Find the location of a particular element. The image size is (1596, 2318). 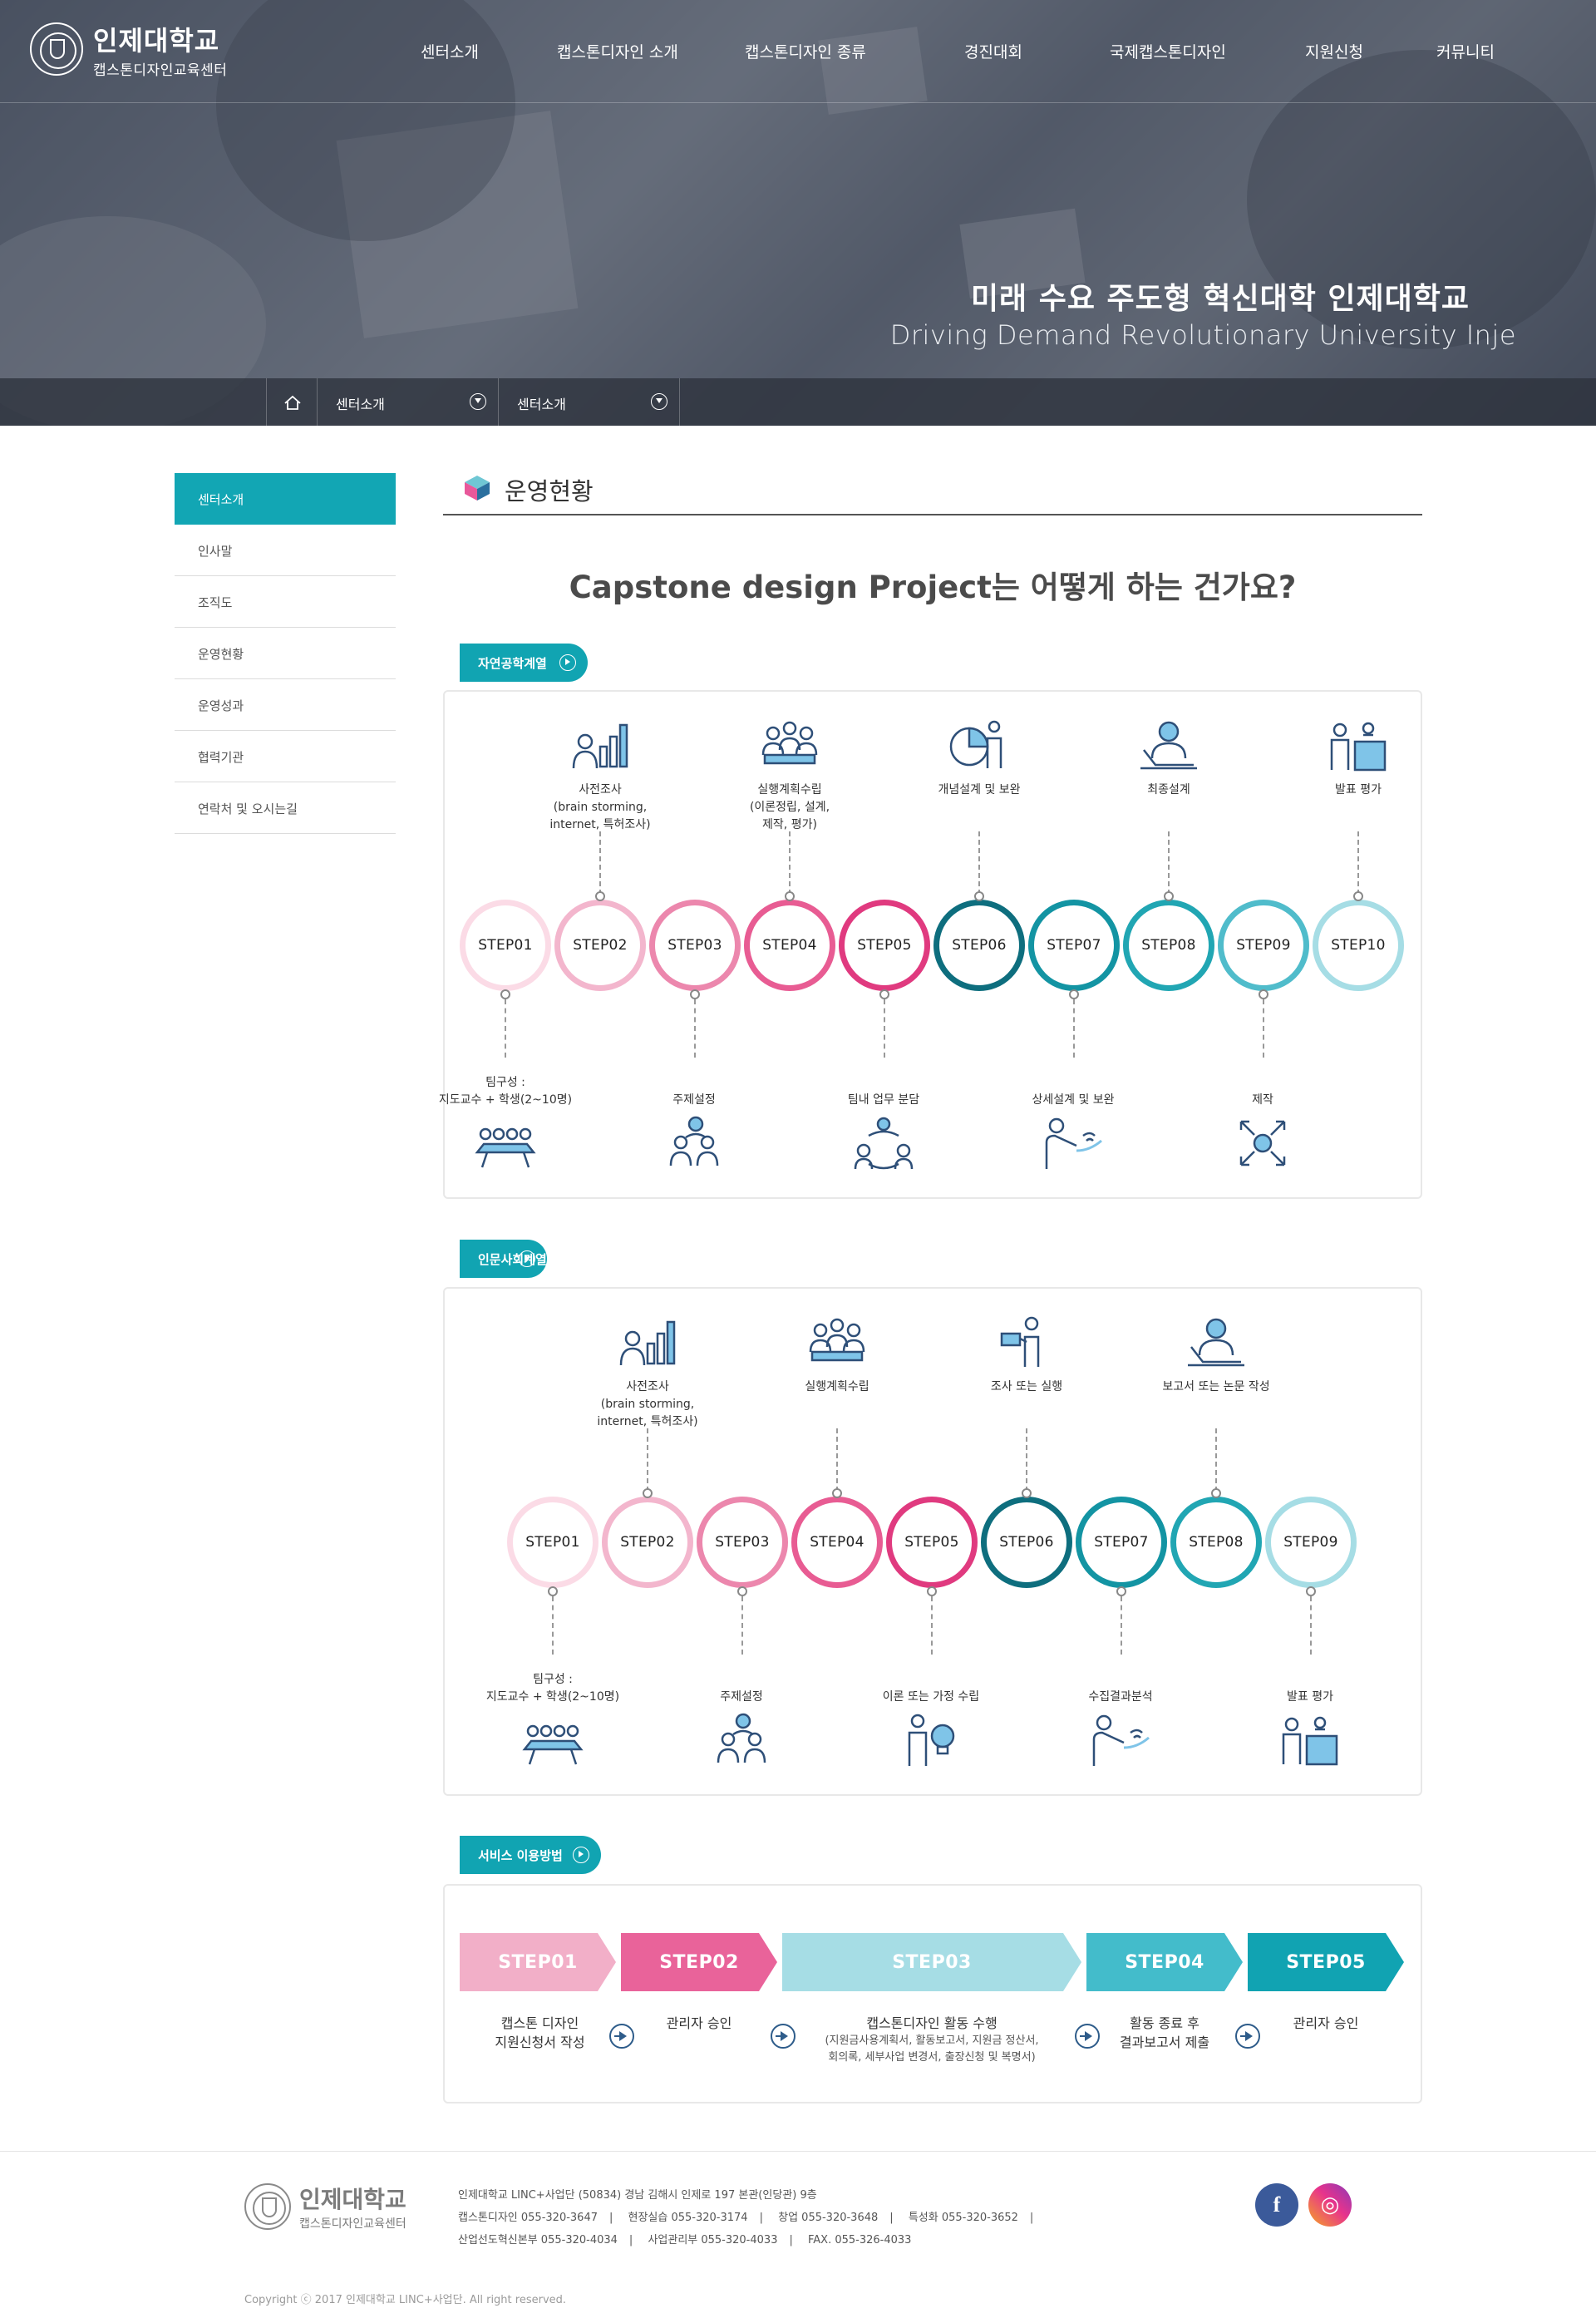

humanities-top-label: 조사 또는 실행 is located at coordinates (1026, 1387).